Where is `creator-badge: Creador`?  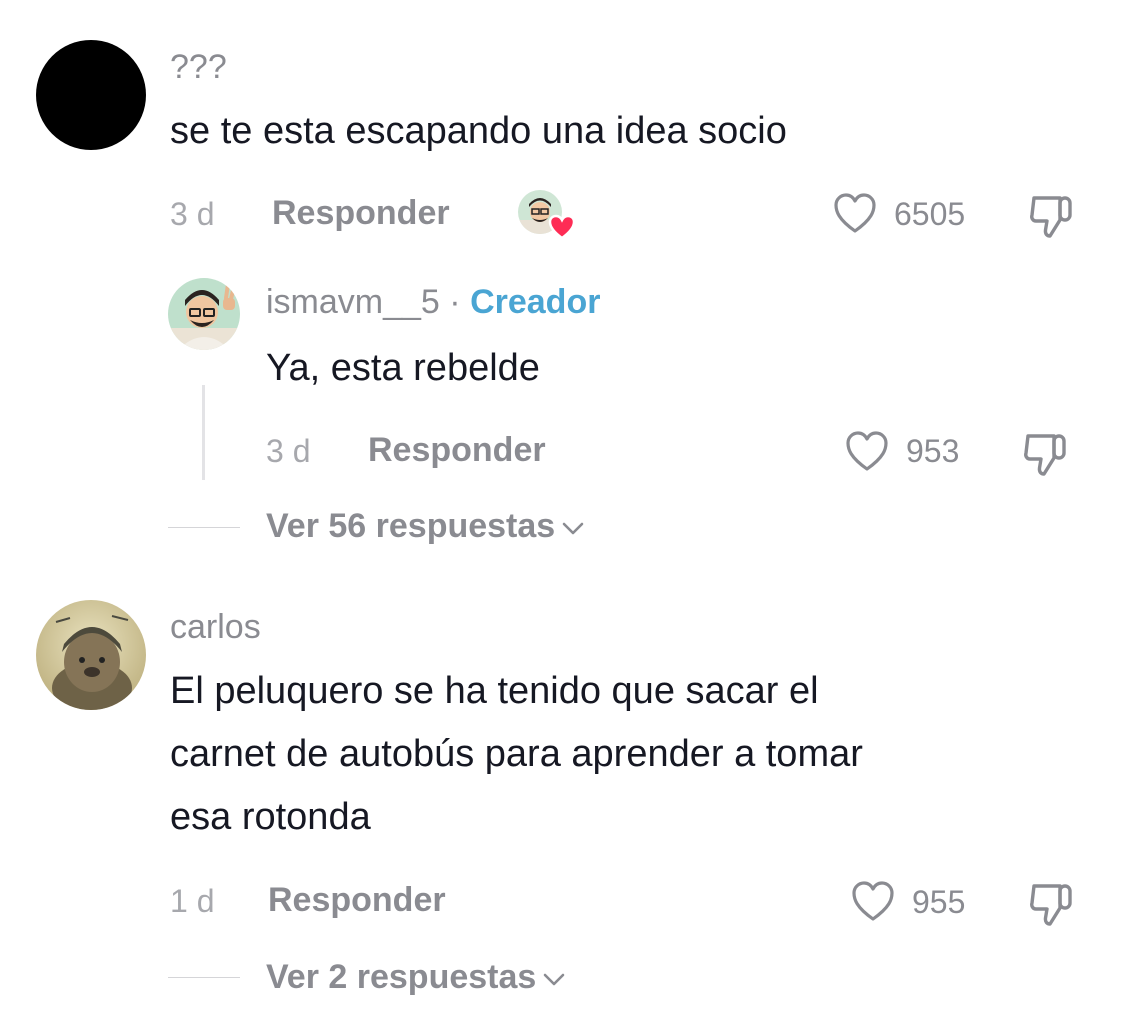 creator-badge: Creador is located at coordinates (535, 302).